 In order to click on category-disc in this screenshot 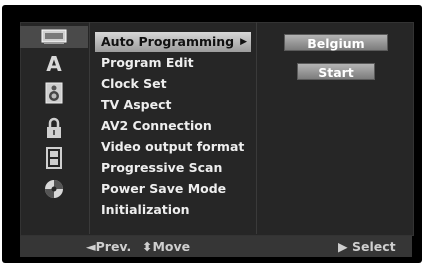, I will do `click(54, 189)`.